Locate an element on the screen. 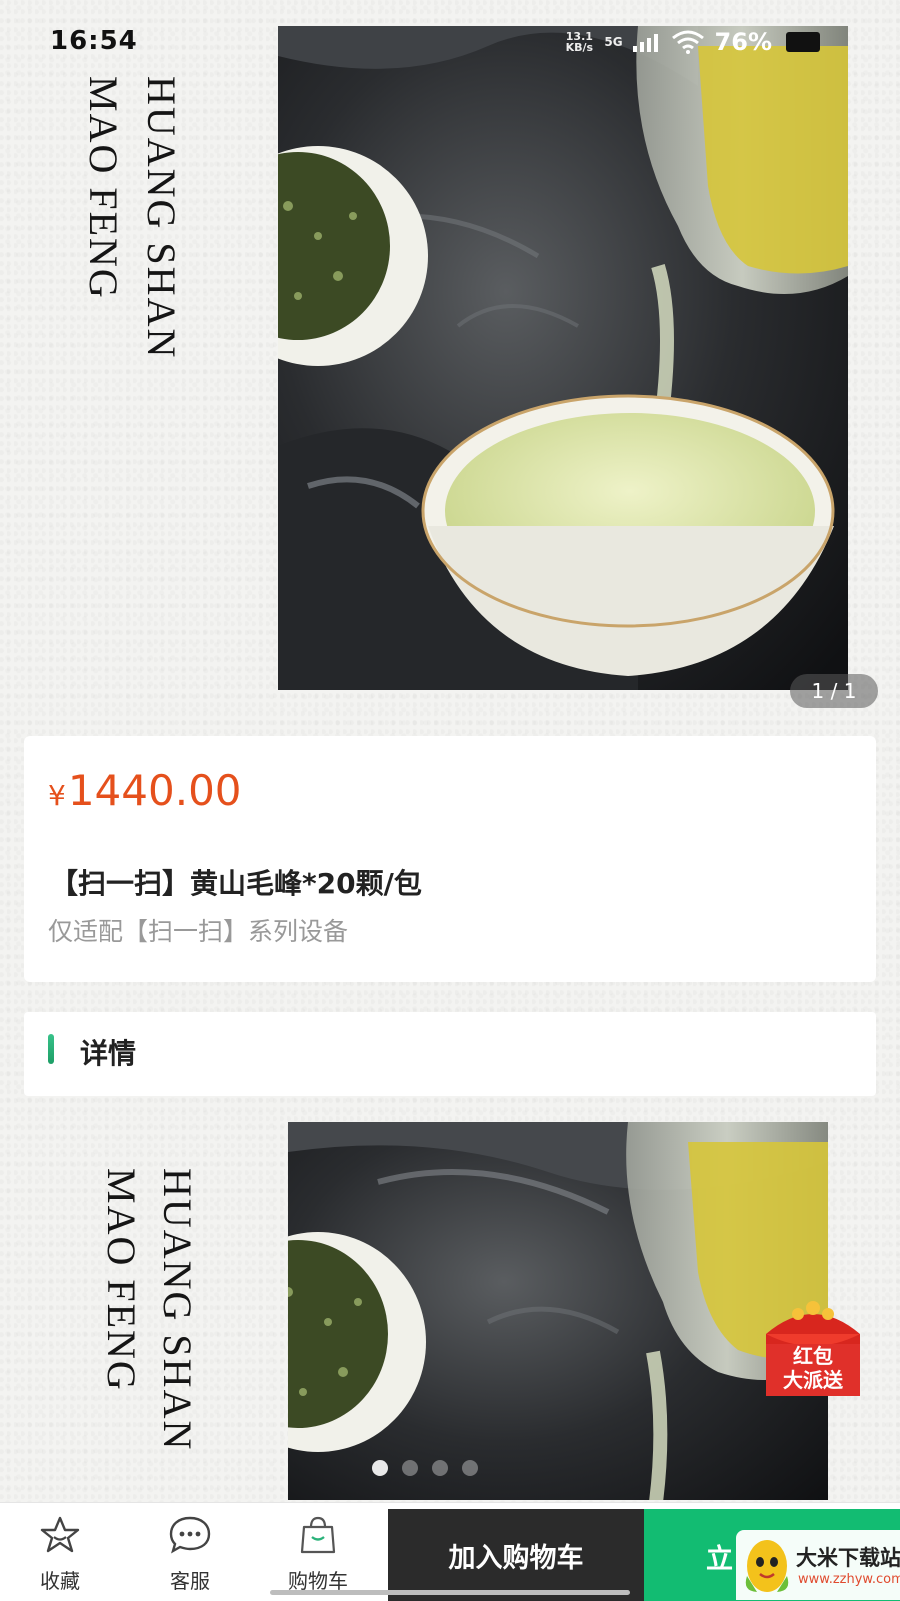 The height and width of the screenshot is (1601, 900). hero-title-line1: HUANG SHAN is located at coordinates (161, 218).